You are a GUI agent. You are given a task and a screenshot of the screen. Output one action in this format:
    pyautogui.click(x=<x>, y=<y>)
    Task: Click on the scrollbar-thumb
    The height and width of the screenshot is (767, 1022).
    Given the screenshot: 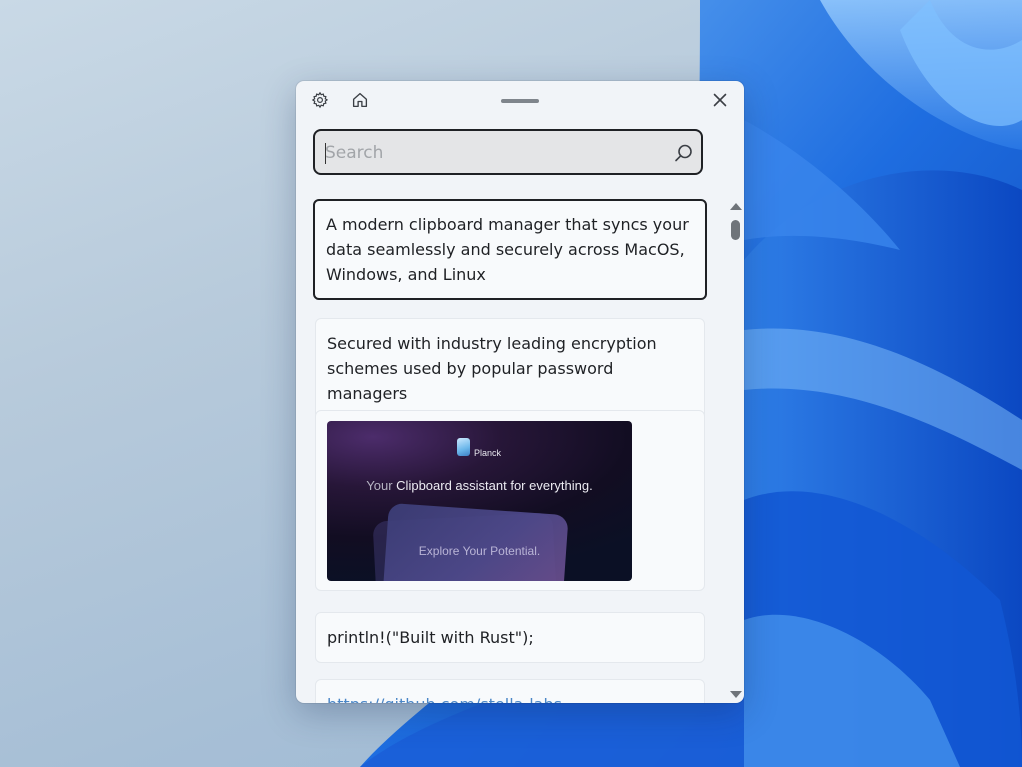 What is the action you would take?
    pyautogui.click(x=735, y=230)
    